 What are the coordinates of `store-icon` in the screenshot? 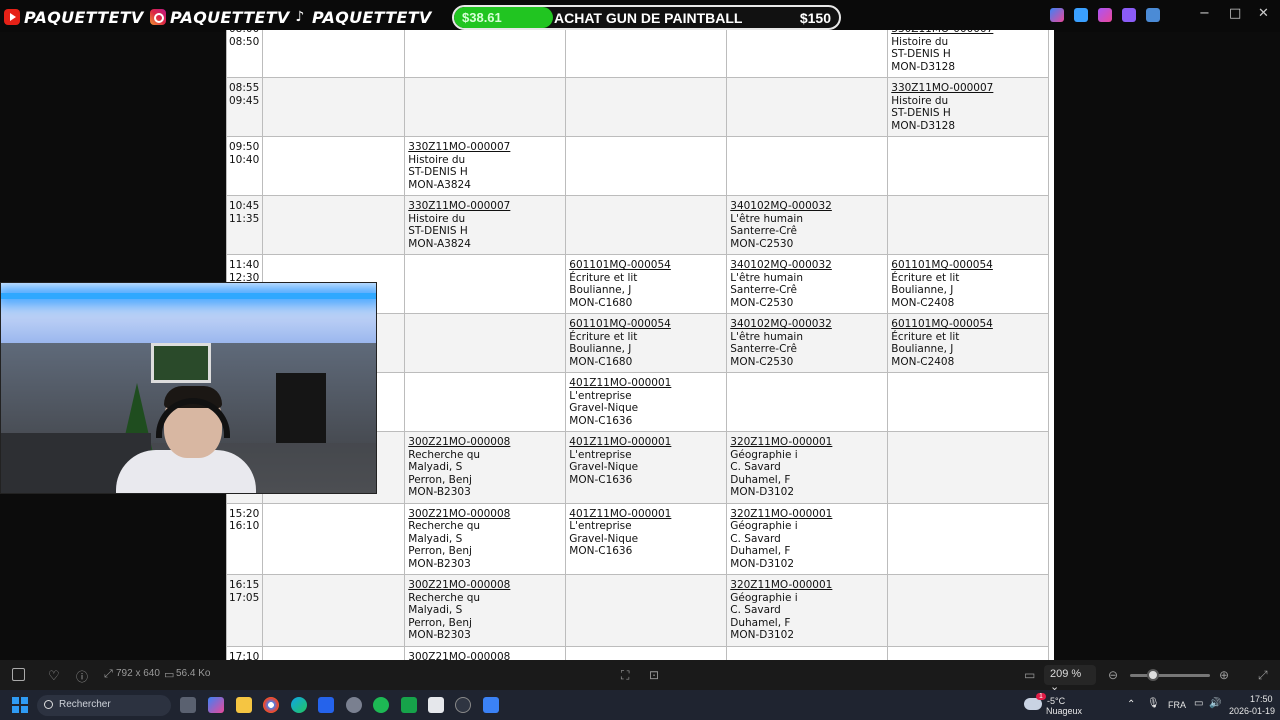 It's located at (436, 705).